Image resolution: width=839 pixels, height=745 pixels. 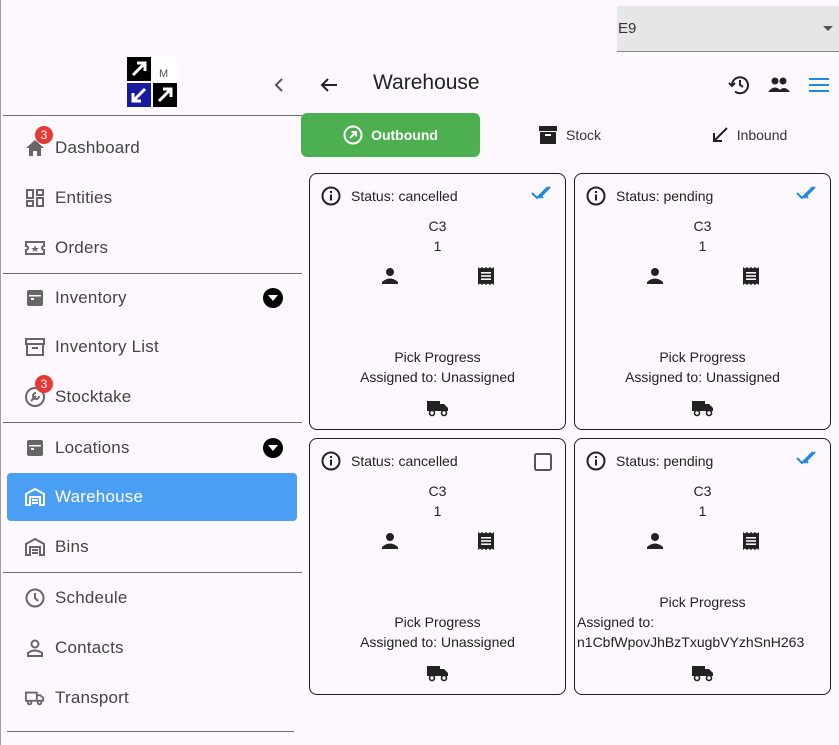 I want to click on warehouse-icon, so click(x=35, y=497).